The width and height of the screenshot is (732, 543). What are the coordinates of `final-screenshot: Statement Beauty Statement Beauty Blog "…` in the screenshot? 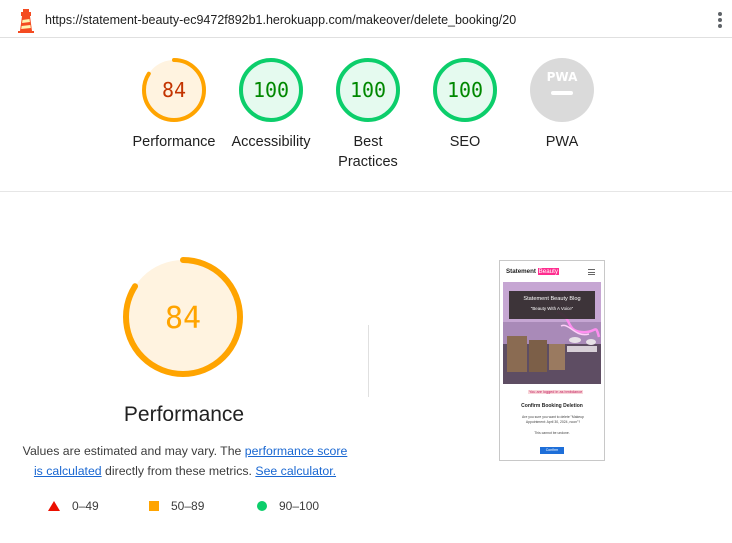 It's located at (552, 360).